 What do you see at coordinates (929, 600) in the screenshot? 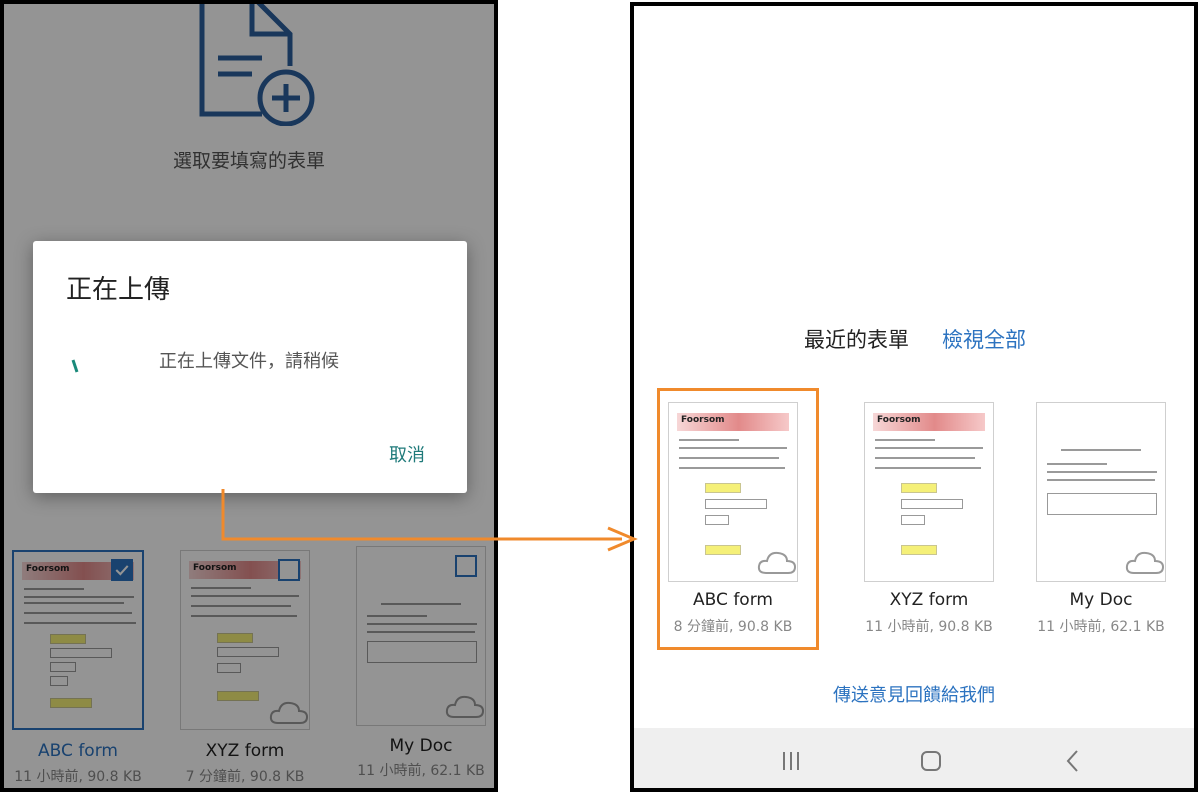
I see `form-card-name: XYZ form` at bounding box center [929, 600].